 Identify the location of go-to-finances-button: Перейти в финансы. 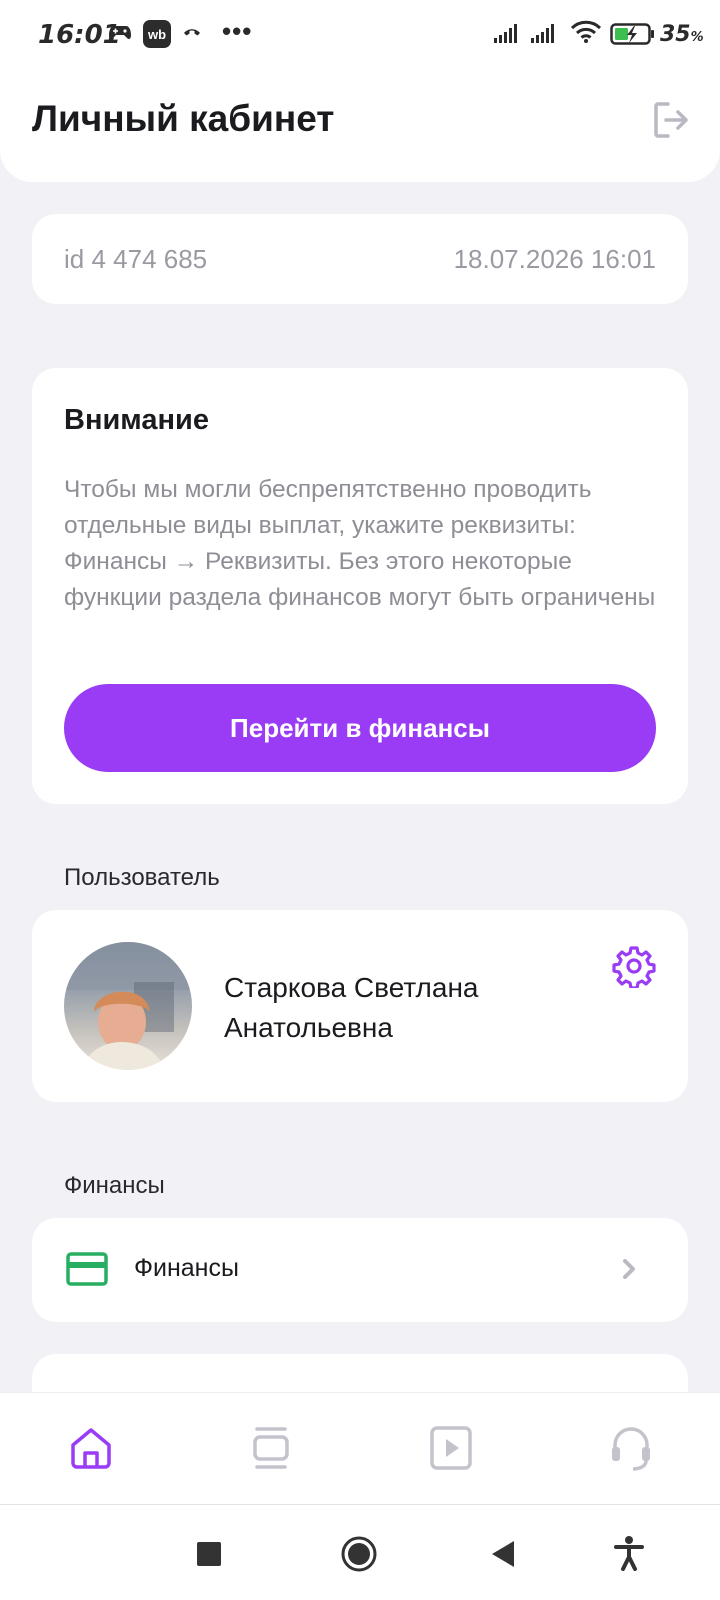
(360, 728).